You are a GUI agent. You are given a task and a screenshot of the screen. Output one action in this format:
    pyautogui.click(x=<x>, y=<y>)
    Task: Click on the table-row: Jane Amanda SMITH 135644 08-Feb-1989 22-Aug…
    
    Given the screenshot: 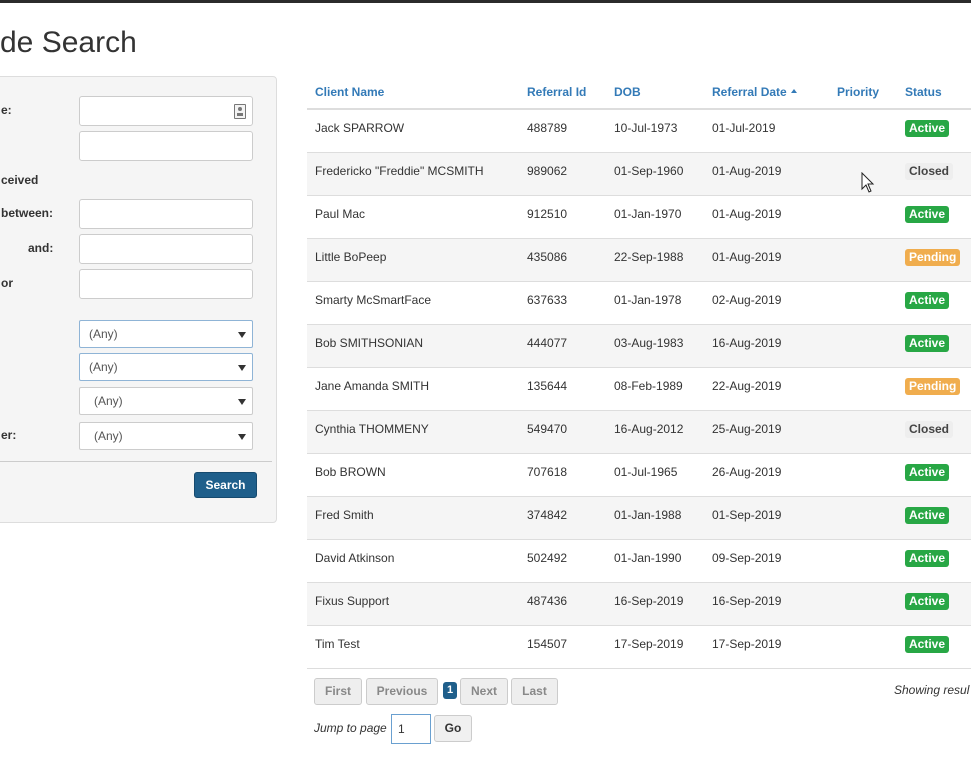 What is the action you would take?
    pyautogui.click(x=639, y=389)
    